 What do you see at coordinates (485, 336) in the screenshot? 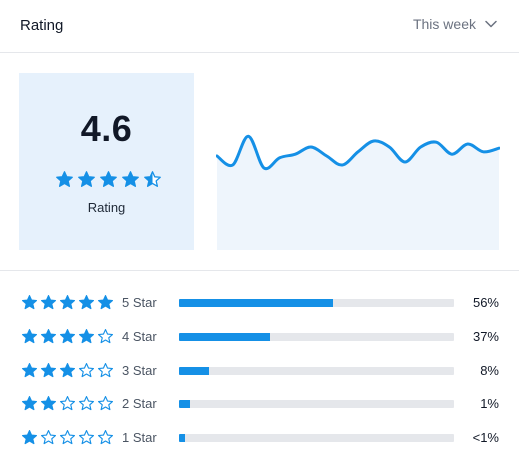
I see `rating-row-percent: 37%` at bounding box center [485, 336].